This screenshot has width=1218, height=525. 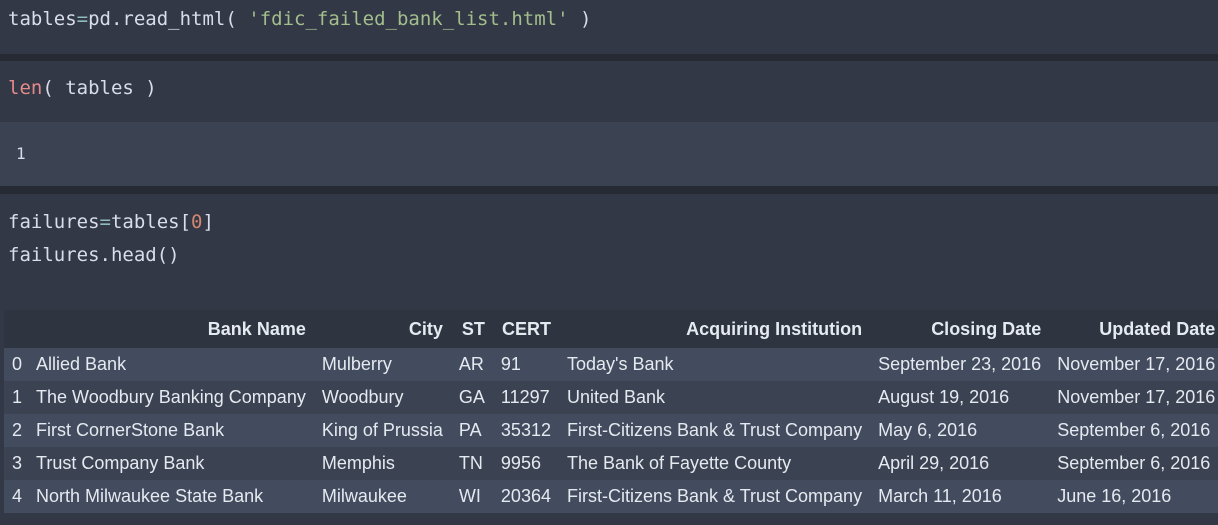 I want to click on column-header-closing-date: Closing Date, so click(x=960, y=329).